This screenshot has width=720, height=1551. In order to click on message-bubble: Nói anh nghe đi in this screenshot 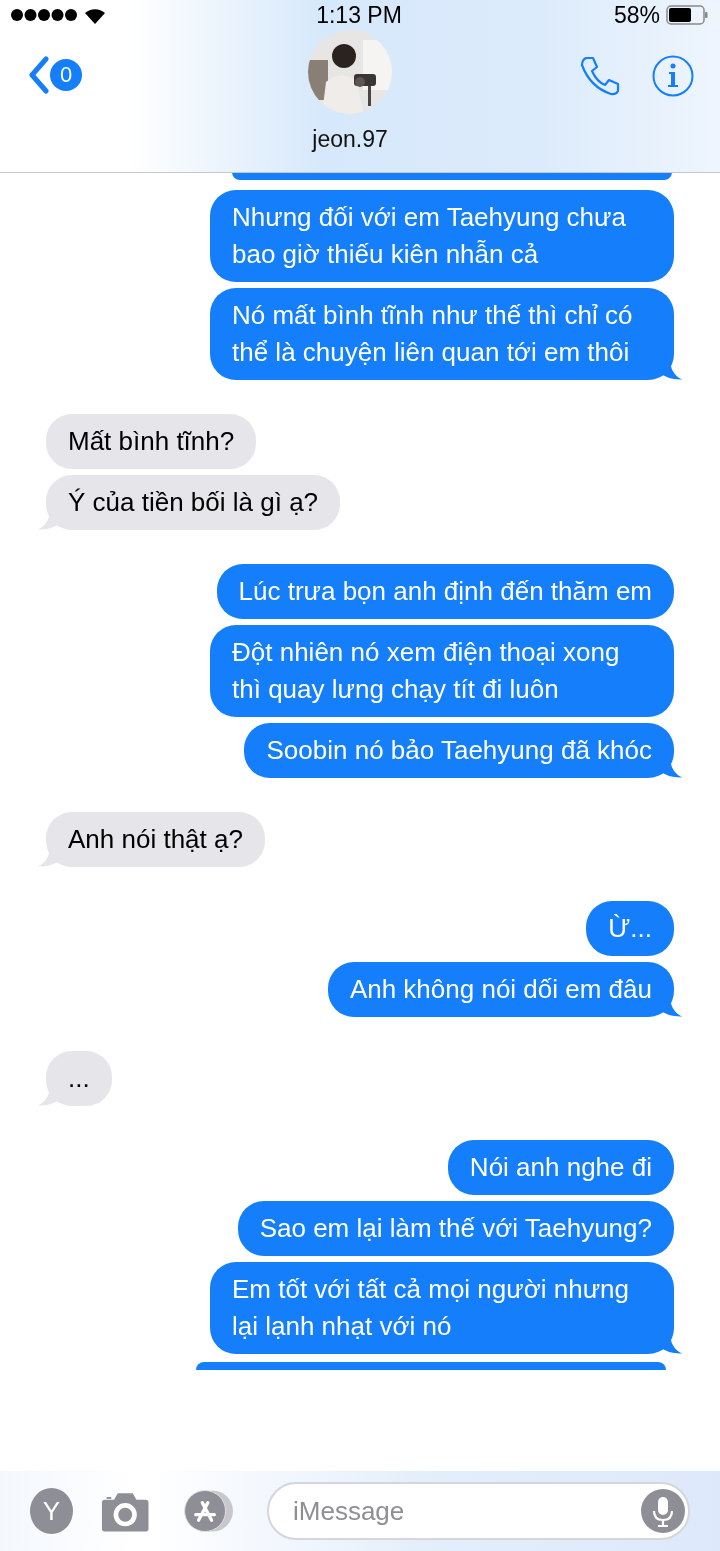, I will do `click(564, 1167)`.